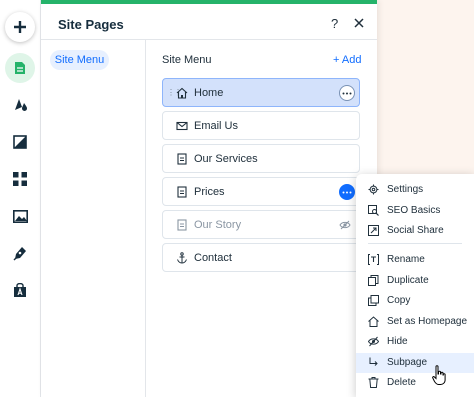 This screenshot has height=397, width=474. I want to click on add-page-button: + Add, so click(347, 60).